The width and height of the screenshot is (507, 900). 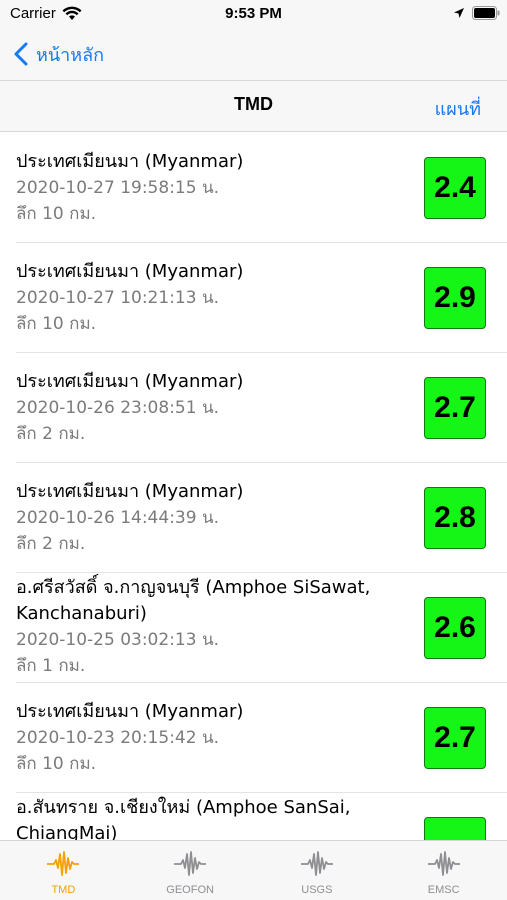 I want to click on quake-depth: ลึก 1 กม., so click(x=51, y=666).